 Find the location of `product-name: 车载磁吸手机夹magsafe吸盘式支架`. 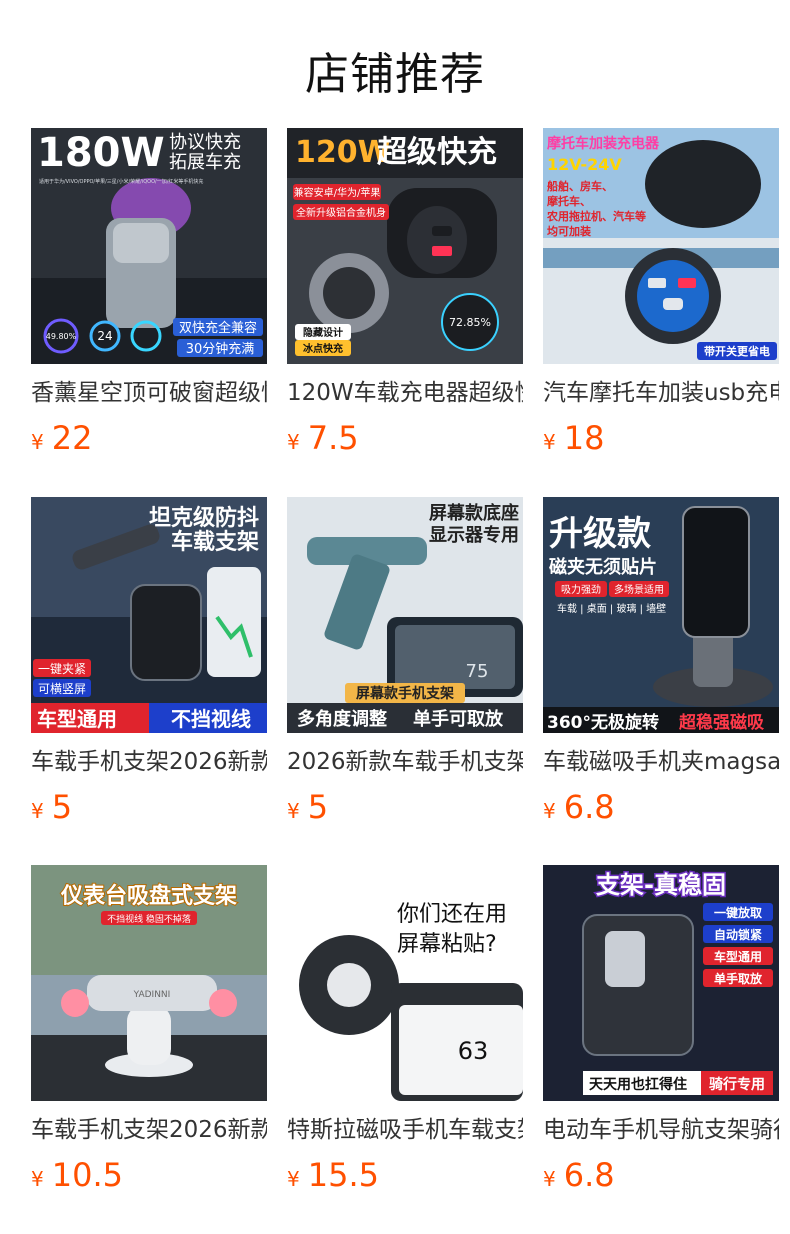

product-name: 车载磁吸手机夹magsafe吸盘式支架 is located at coordinates (661, 762).